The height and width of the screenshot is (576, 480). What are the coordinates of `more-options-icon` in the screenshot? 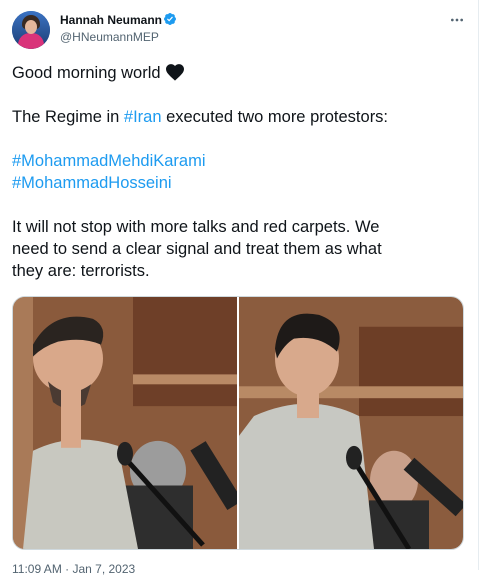 It's located at (457, 20).